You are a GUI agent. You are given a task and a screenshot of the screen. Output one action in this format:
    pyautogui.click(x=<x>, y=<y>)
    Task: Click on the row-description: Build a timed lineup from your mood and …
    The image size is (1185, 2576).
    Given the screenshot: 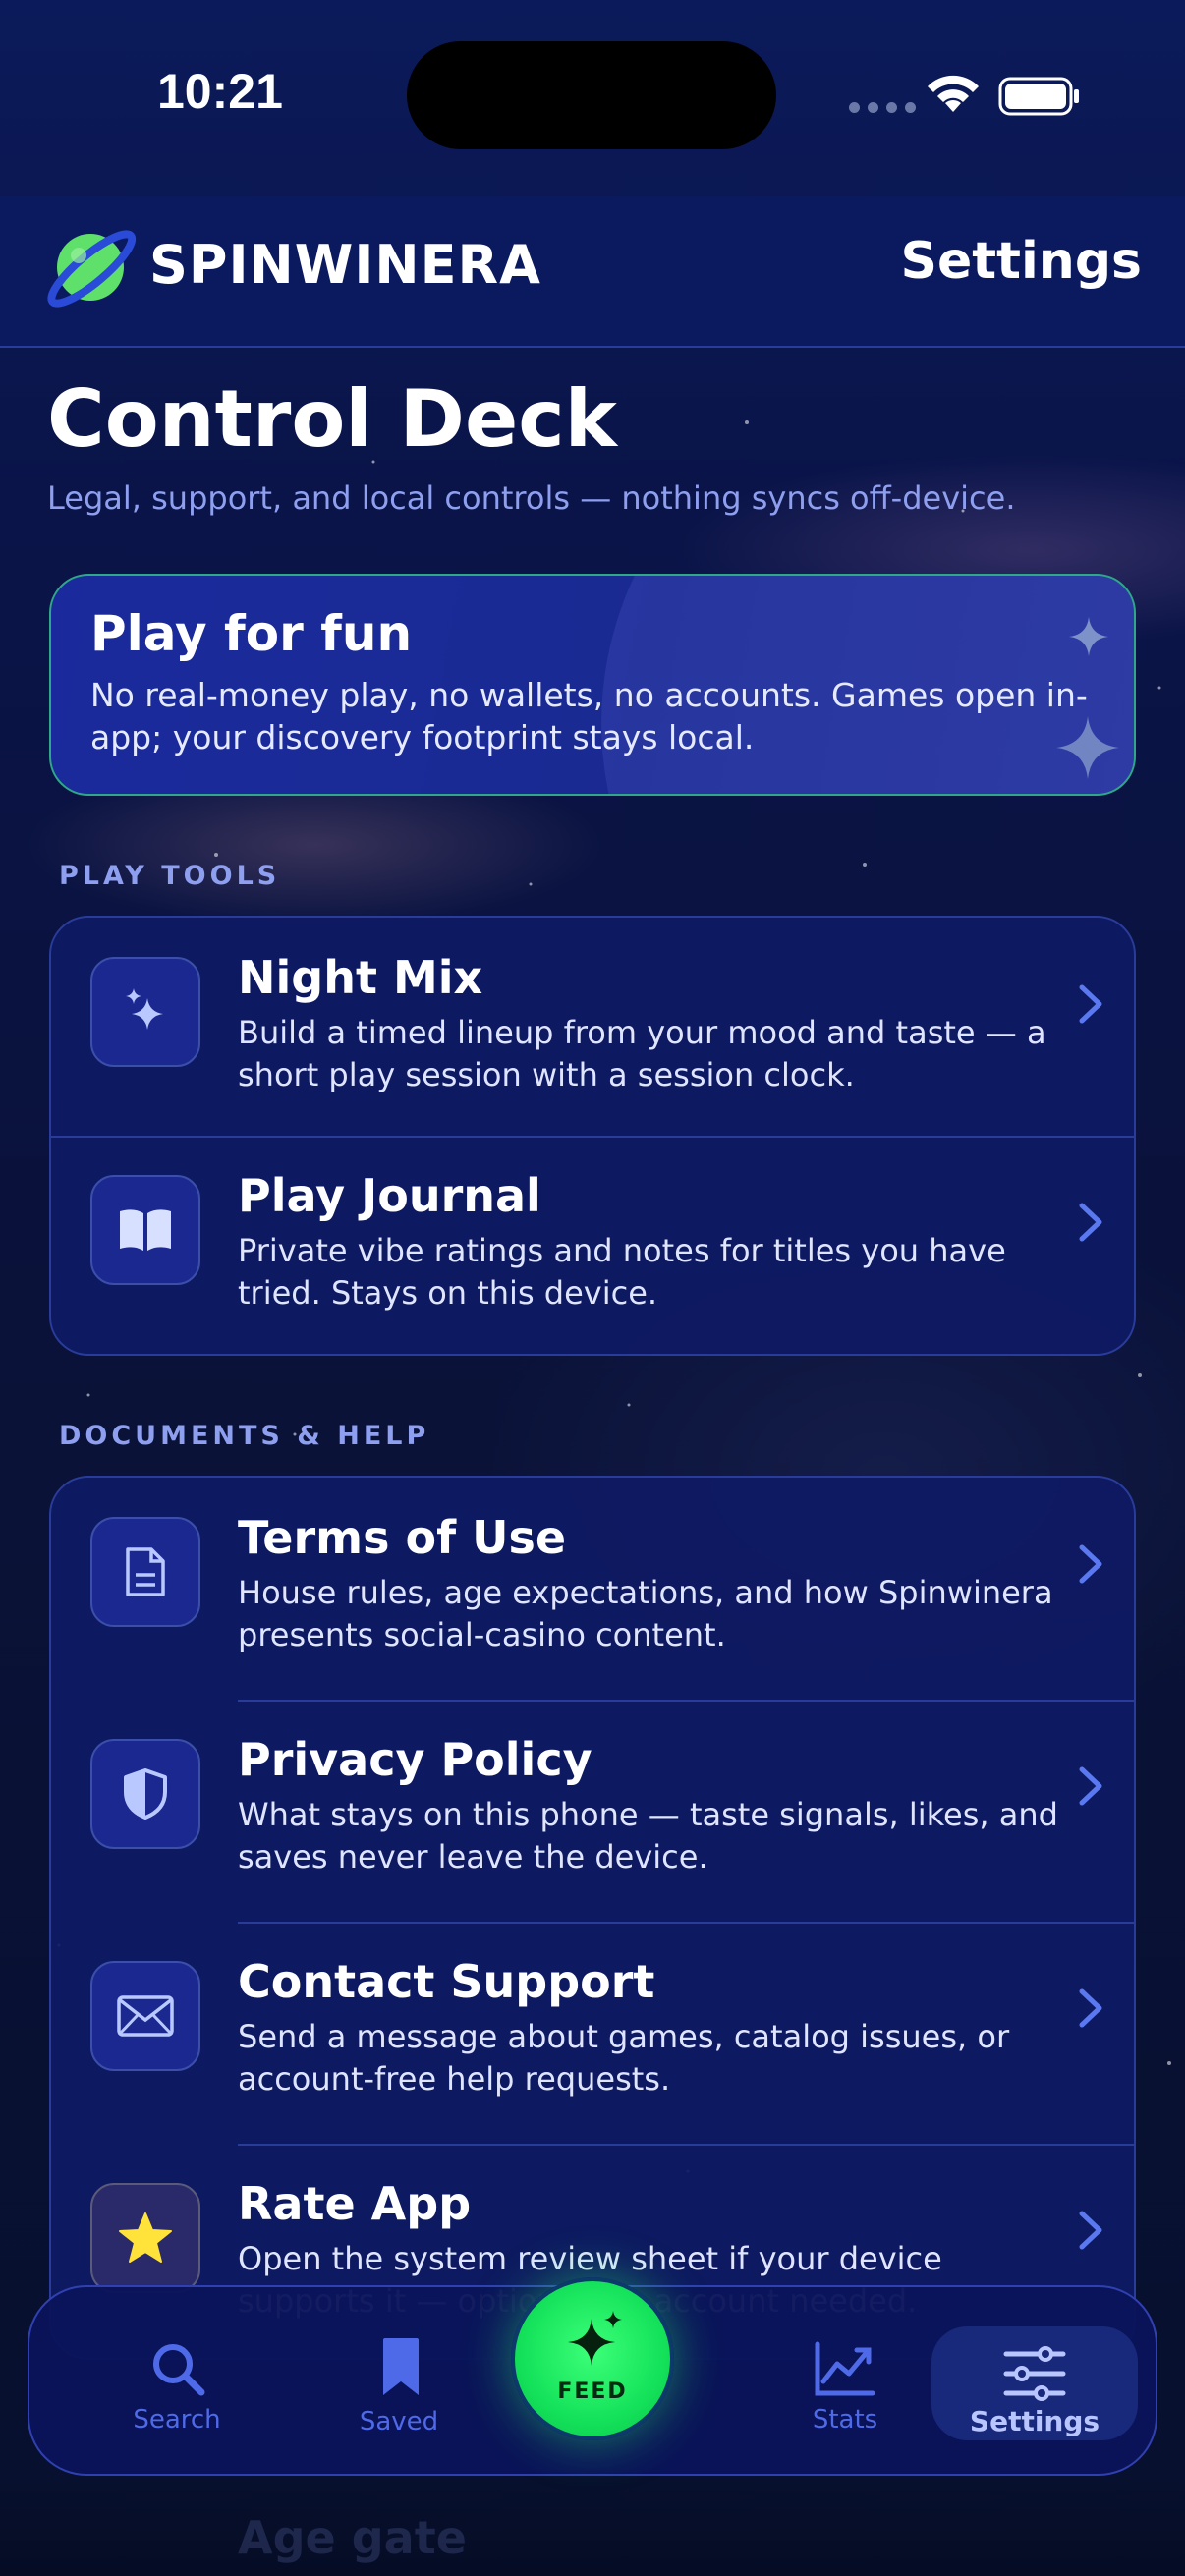 What is the action you would take?
    pyautogui.click(x=642, y=1053)
    